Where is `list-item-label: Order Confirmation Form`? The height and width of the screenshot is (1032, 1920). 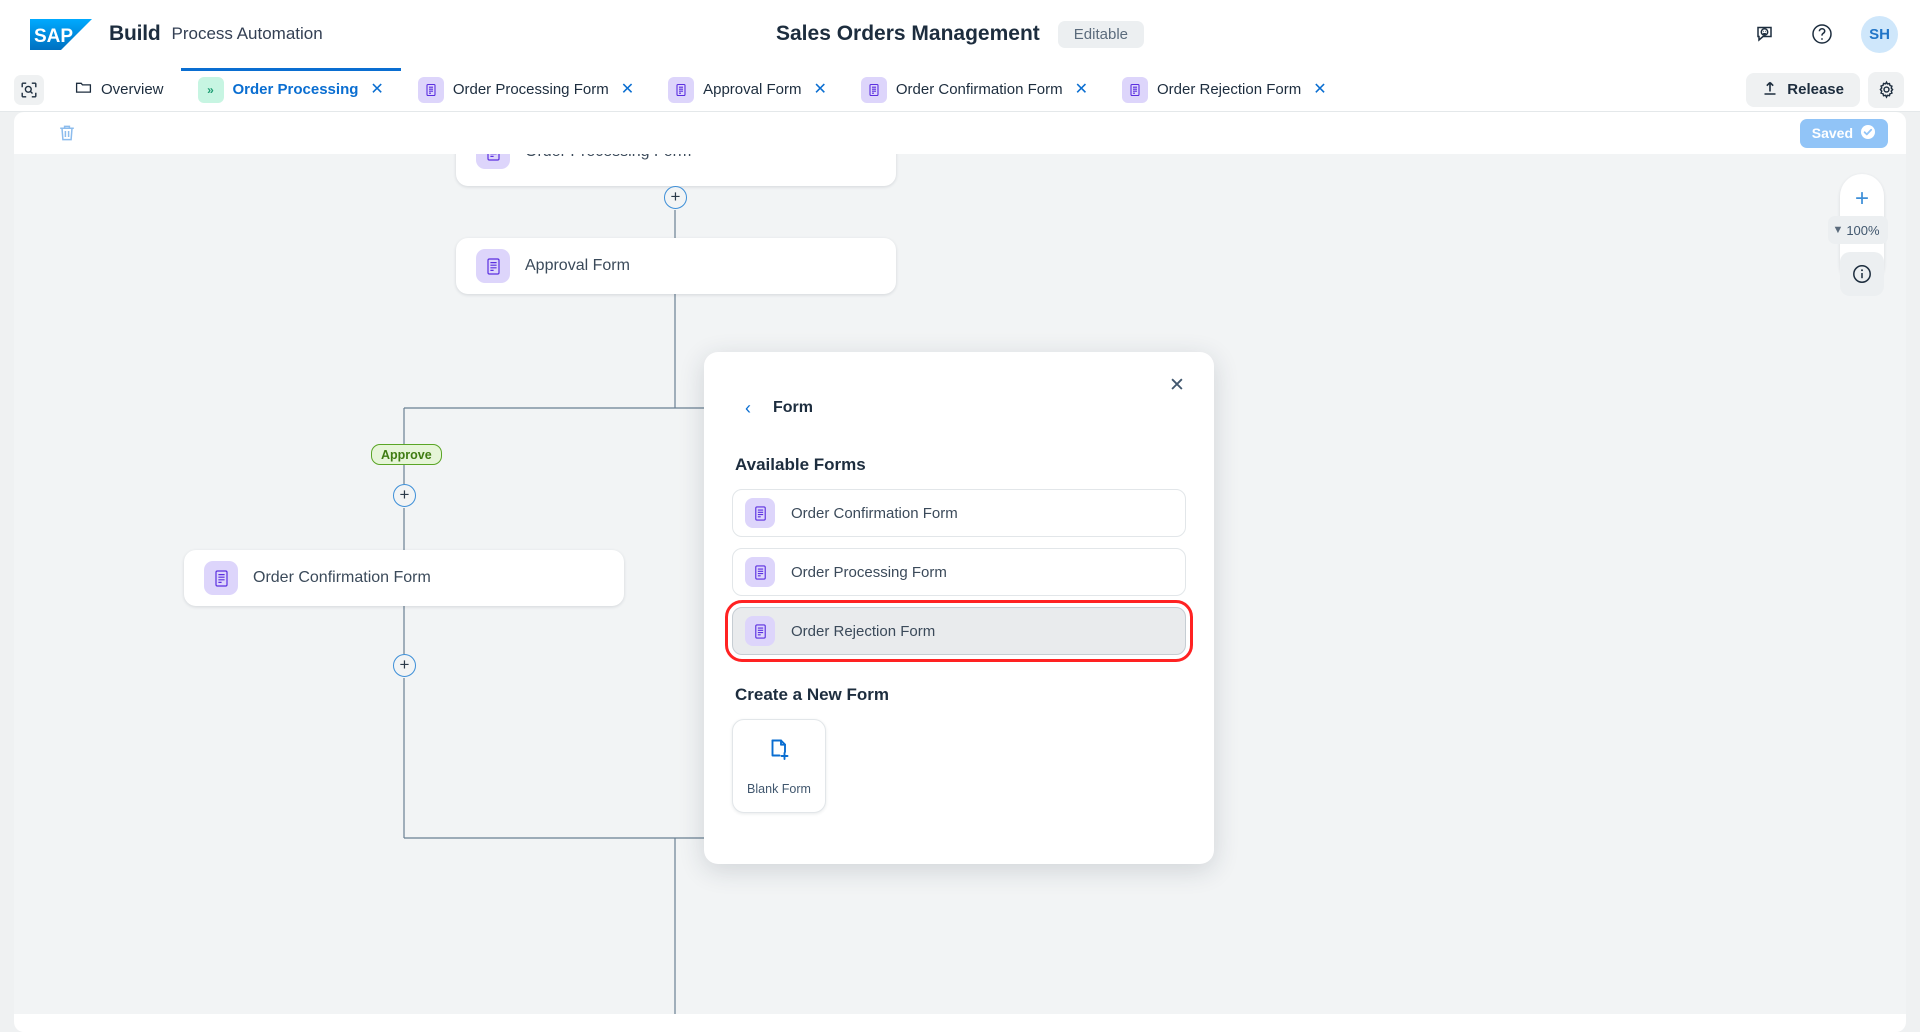
list-item-label: Order Confirmation Form is located at coordinates (874, 513).